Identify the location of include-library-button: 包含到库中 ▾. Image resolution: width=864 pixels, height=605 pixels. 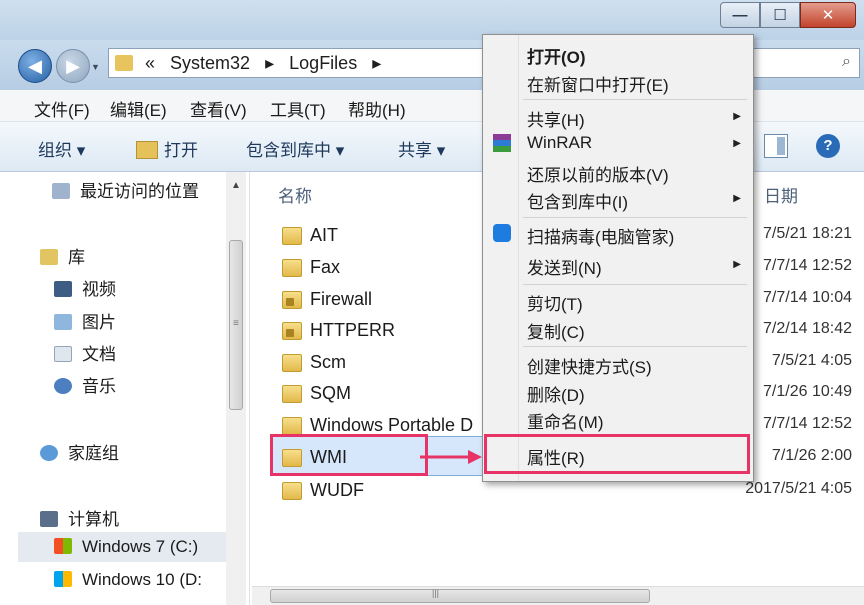
(295, 148).